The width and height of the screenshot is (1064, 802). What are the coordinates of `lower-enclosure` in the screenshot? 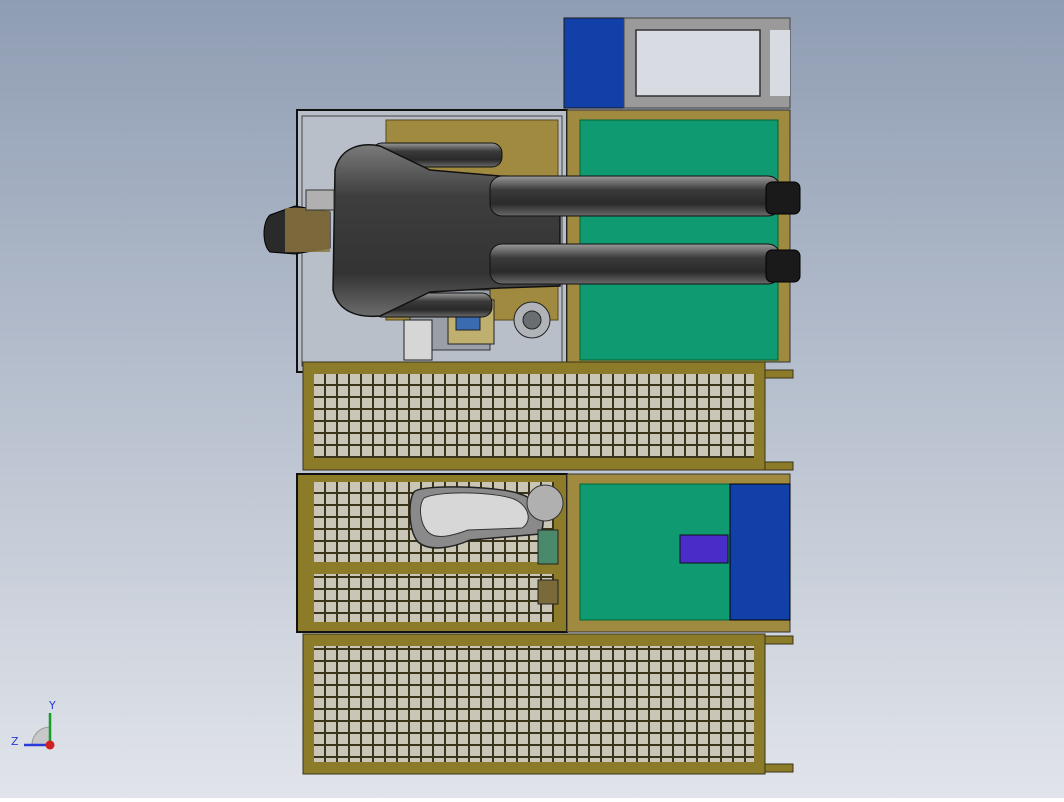 It's located at (432, 553).